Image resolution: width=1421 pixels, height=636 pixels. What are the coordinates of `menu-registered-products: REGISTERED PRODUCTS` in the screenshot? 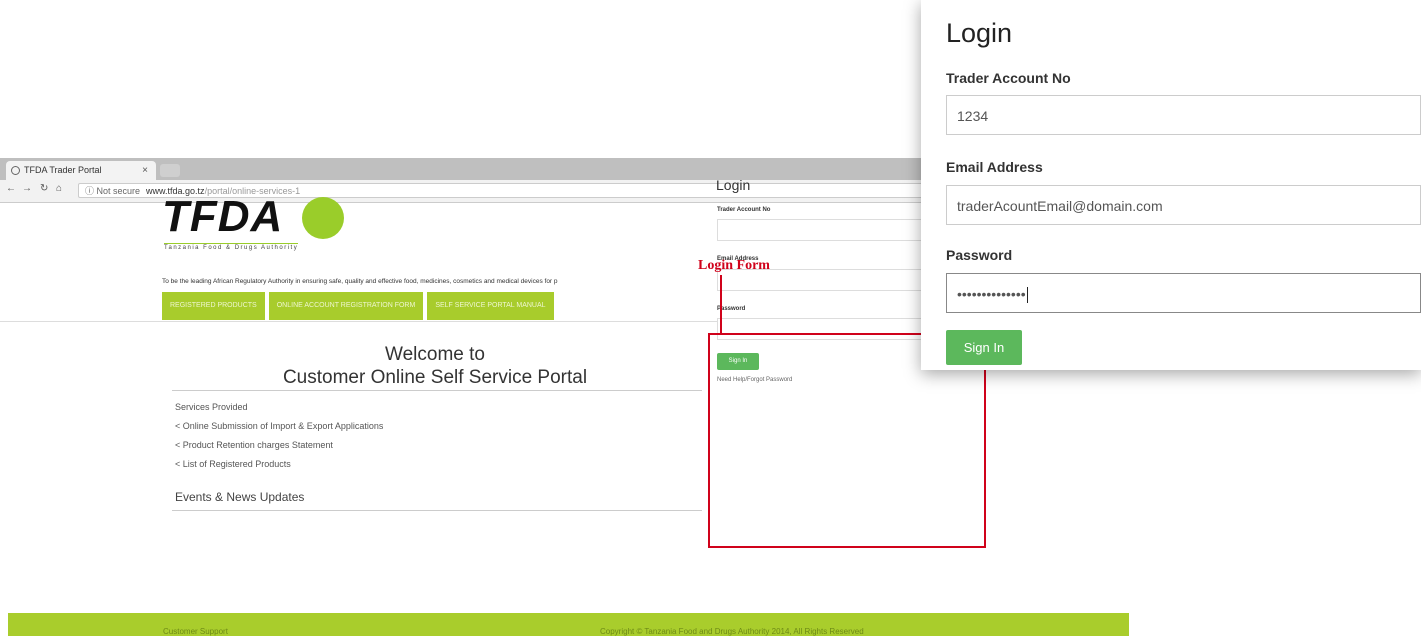 It's located at (213, 306).